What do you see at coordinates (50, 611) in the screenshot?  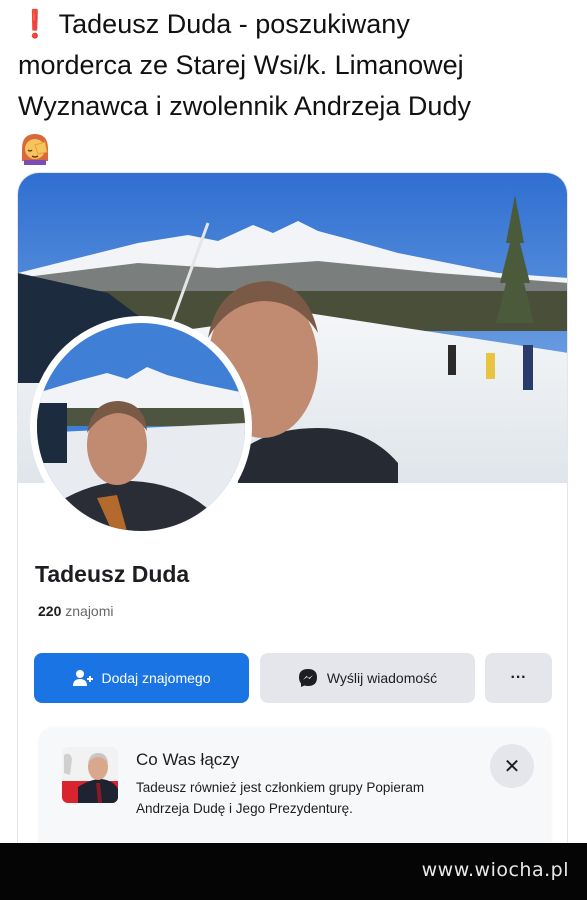 I see `friends-number: 220` at bounding box center [50, 611].